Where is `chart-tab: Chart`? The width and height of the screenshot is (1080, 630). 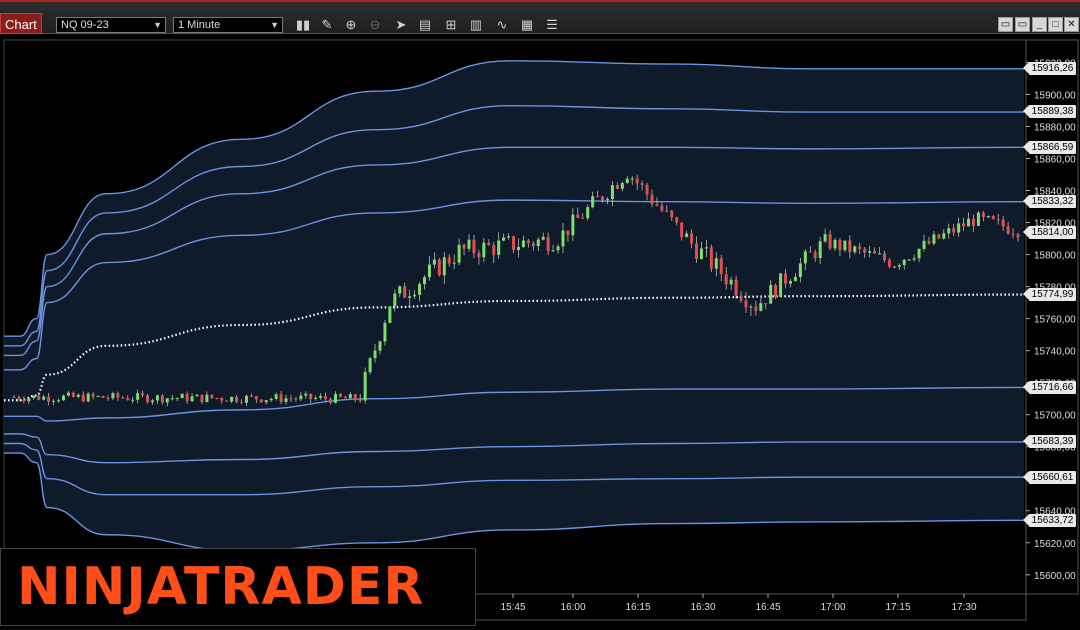 chart-tab: Chart is located at coordinates (21, 23).